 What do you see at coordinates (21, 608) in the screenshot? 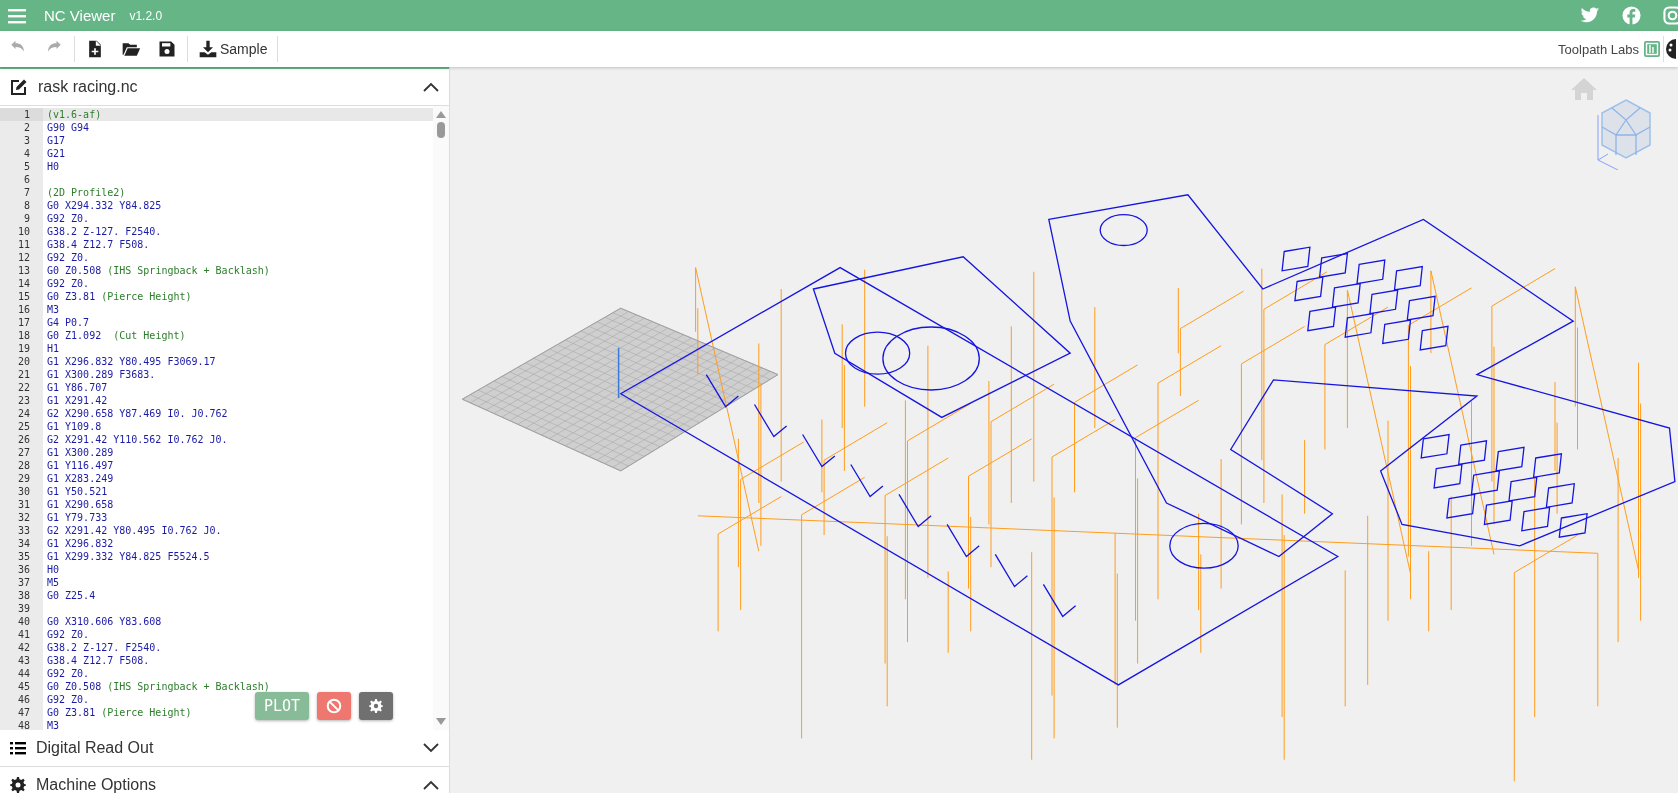
I see `line-number: 39` at bounding box center [21, 608].